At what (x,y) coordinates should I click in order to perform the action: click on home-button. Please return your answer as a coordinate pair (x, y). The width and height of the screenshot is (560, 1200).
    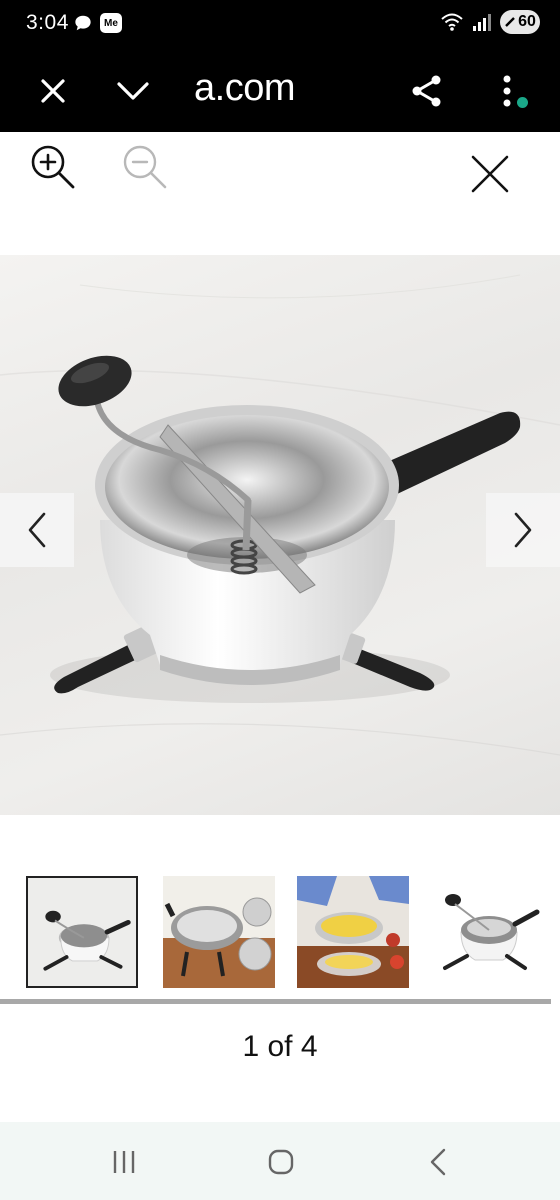
    Looking at the image, I should click on (281, 1162).